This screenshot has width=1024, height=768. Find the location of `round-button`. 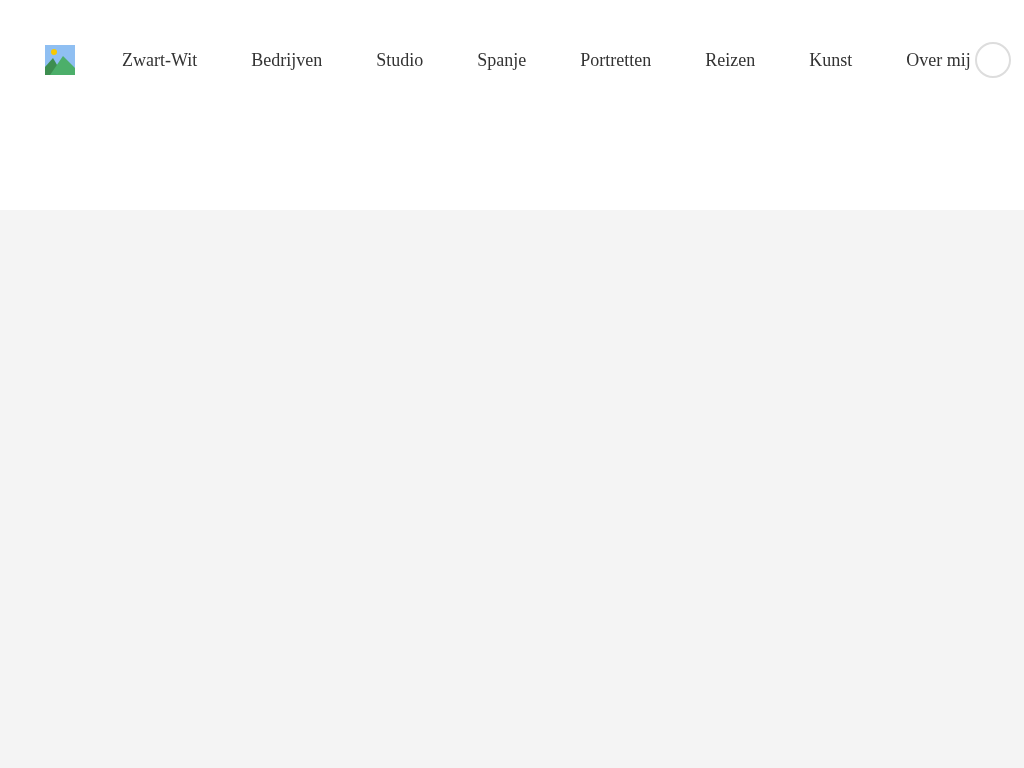

round-button is located at coordinates (992, 60).